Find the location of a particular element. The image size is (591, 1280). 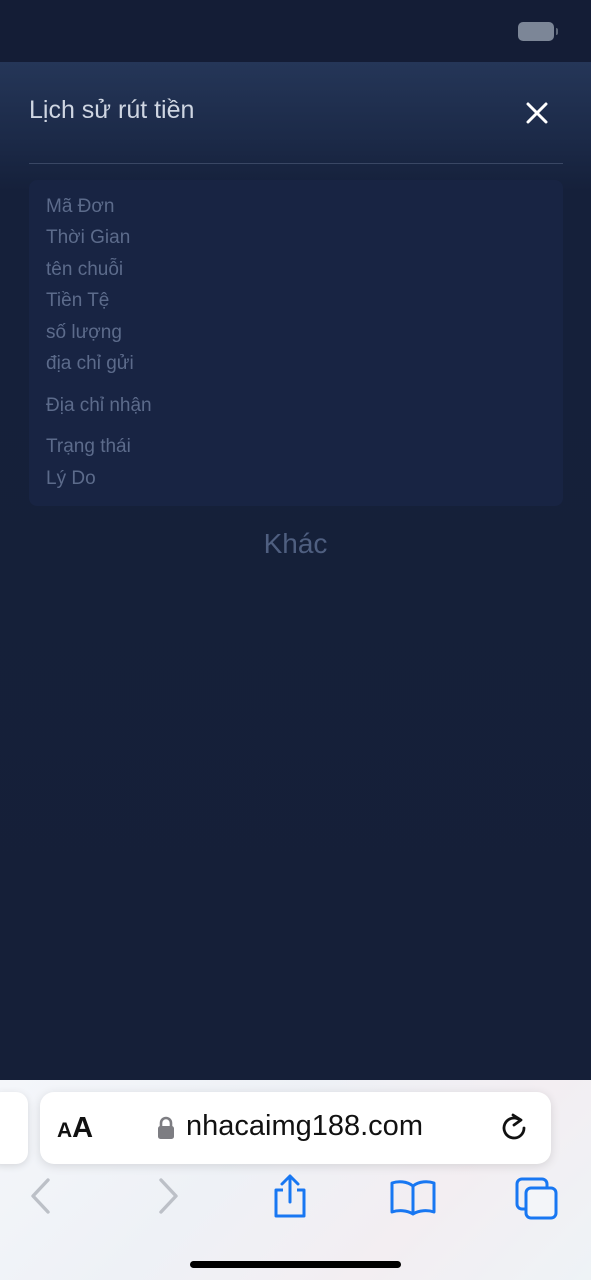

field-amount: số lượng is located at coordinates (84, 332).